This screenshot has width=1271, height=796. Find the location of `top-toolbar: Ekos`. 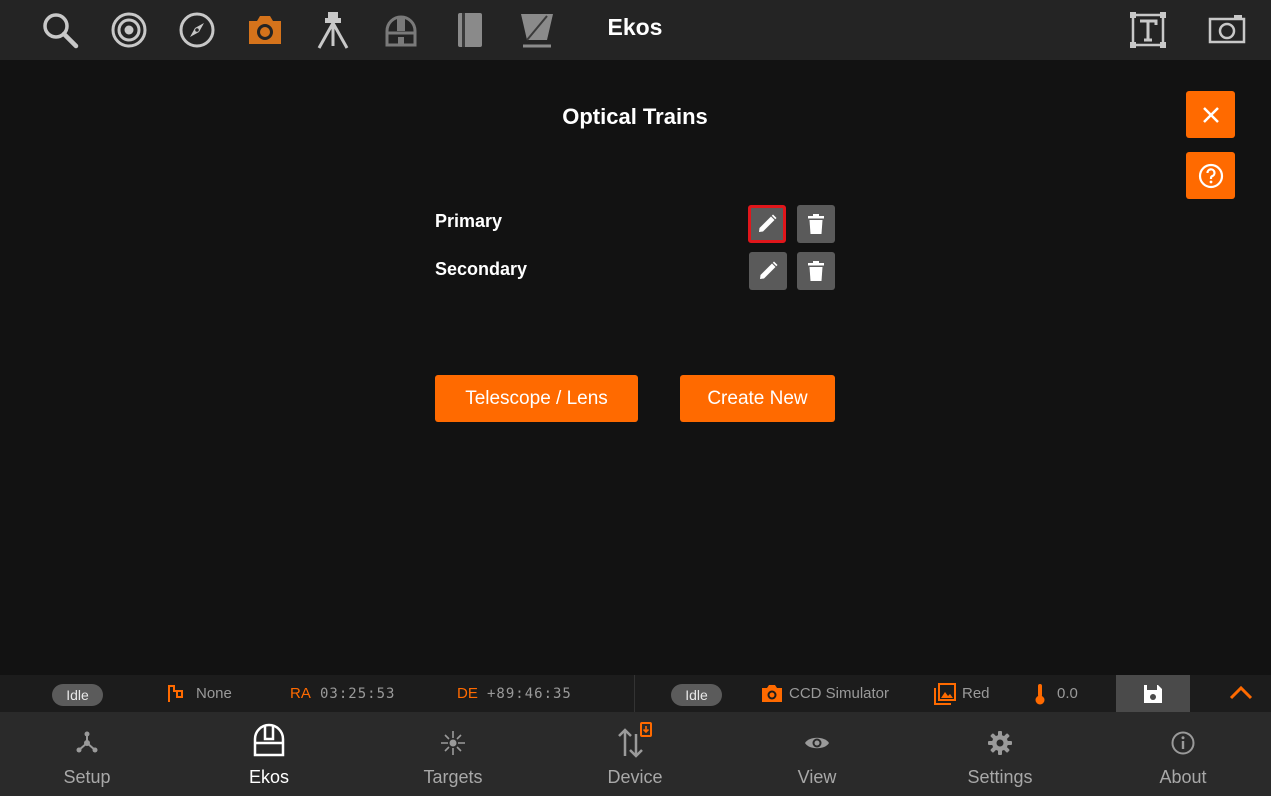

top-toolbar: Ekos is located at coordinates (635, 30).